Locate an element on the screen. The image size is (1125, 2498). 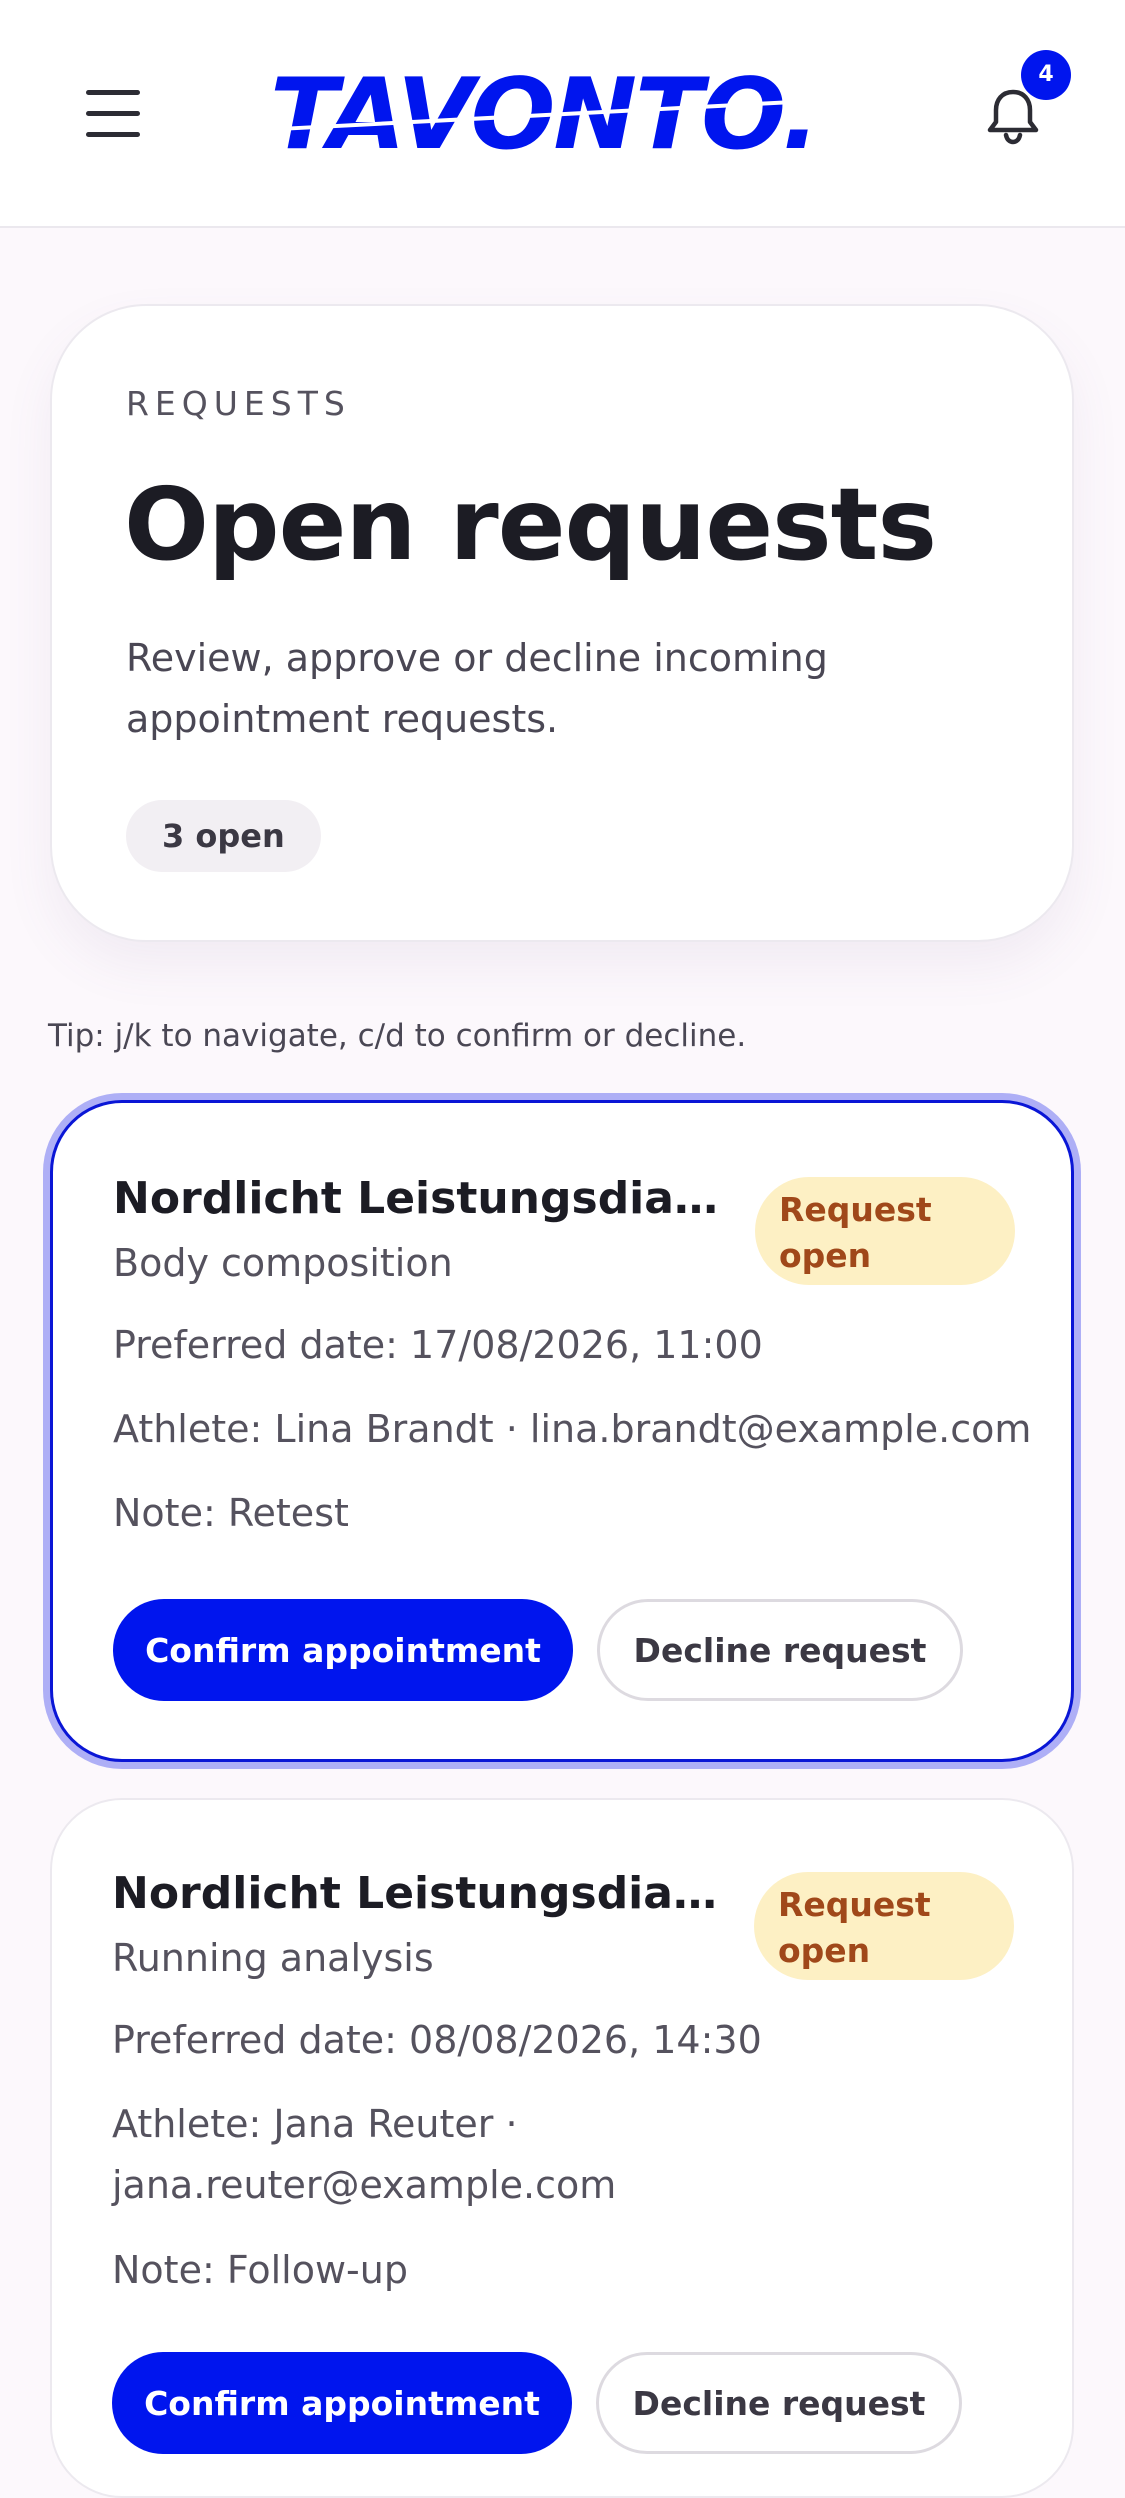
open-count-badge: 3 open is located at coordinates (223, 836).